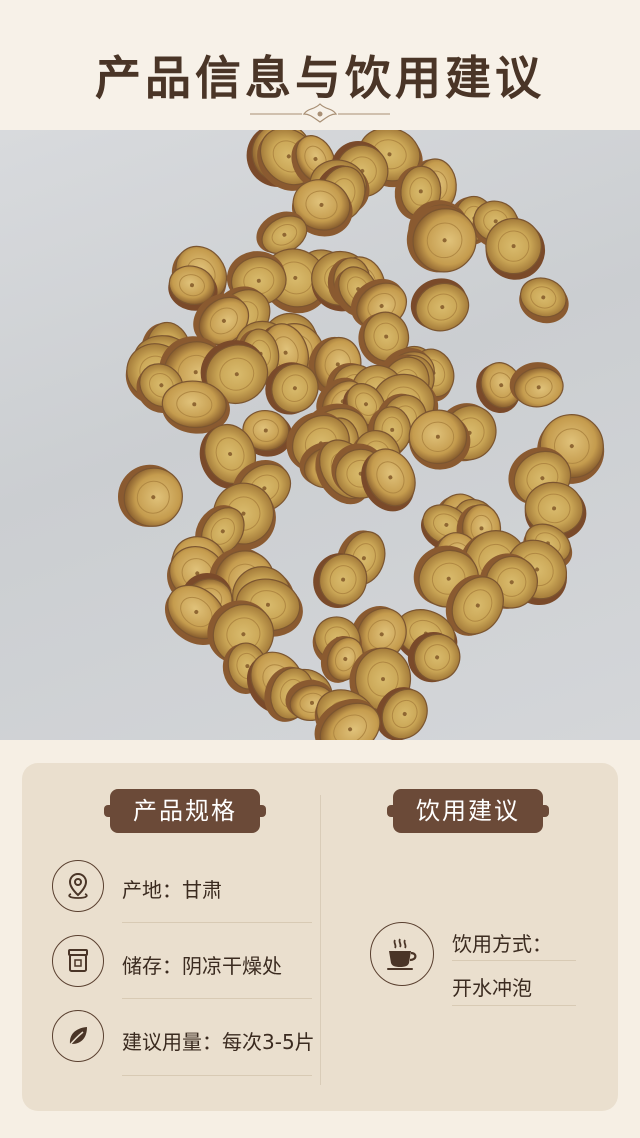  I want to click on spec-storage: 储存：阴凉干燥处, so click(202, 964).